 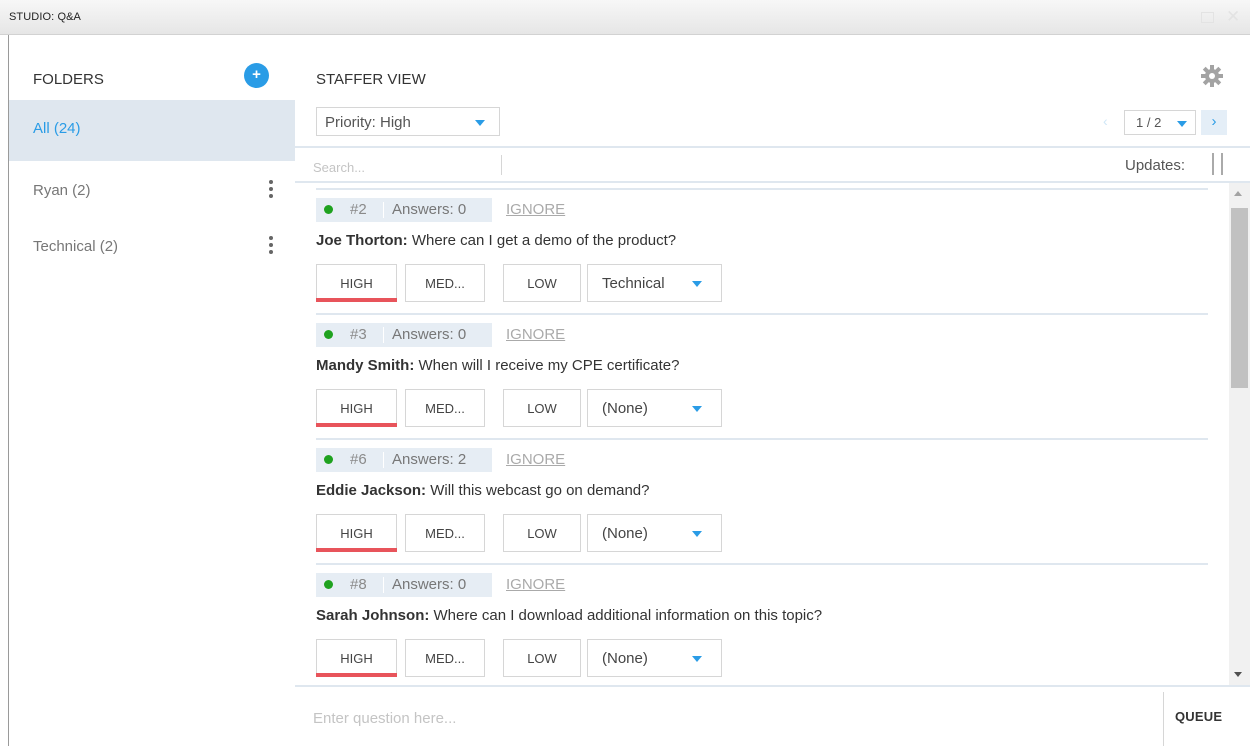 What do you see at coordinates (633, 283) in the screenshot?
I see `folder-select-value: Technical` at bounding box center [633, 283].